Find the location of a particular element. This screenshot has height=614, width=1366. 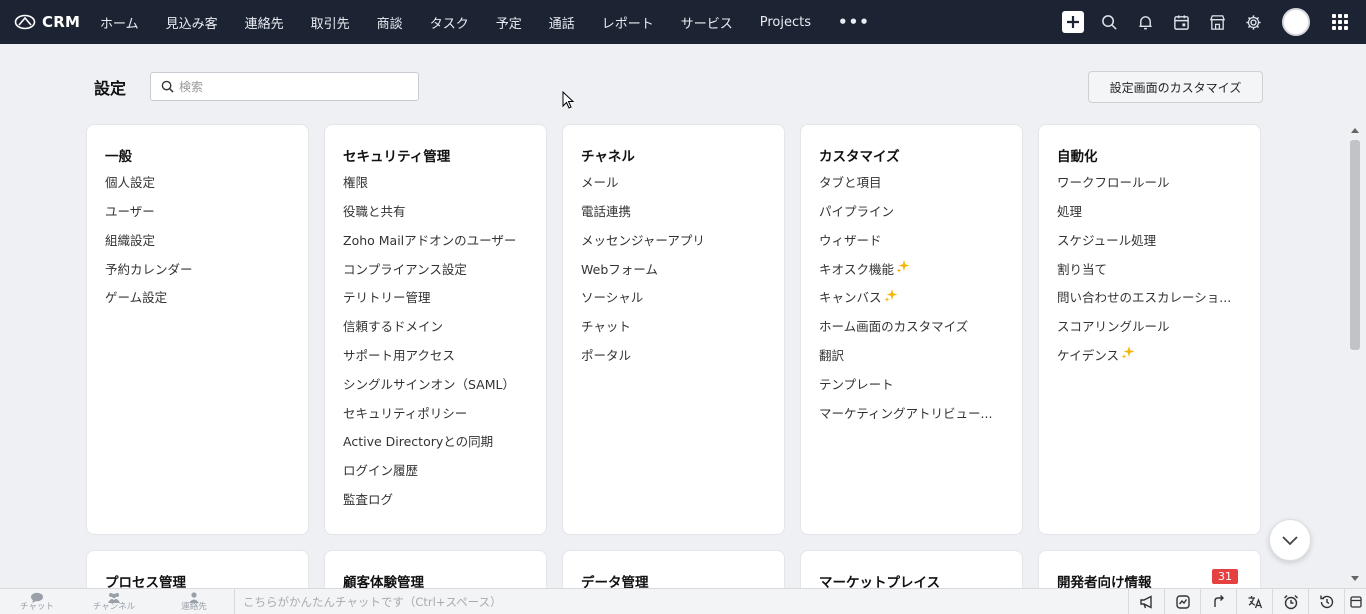

settings-link: スケジュール処理 is located at coordinates (1144, 241).